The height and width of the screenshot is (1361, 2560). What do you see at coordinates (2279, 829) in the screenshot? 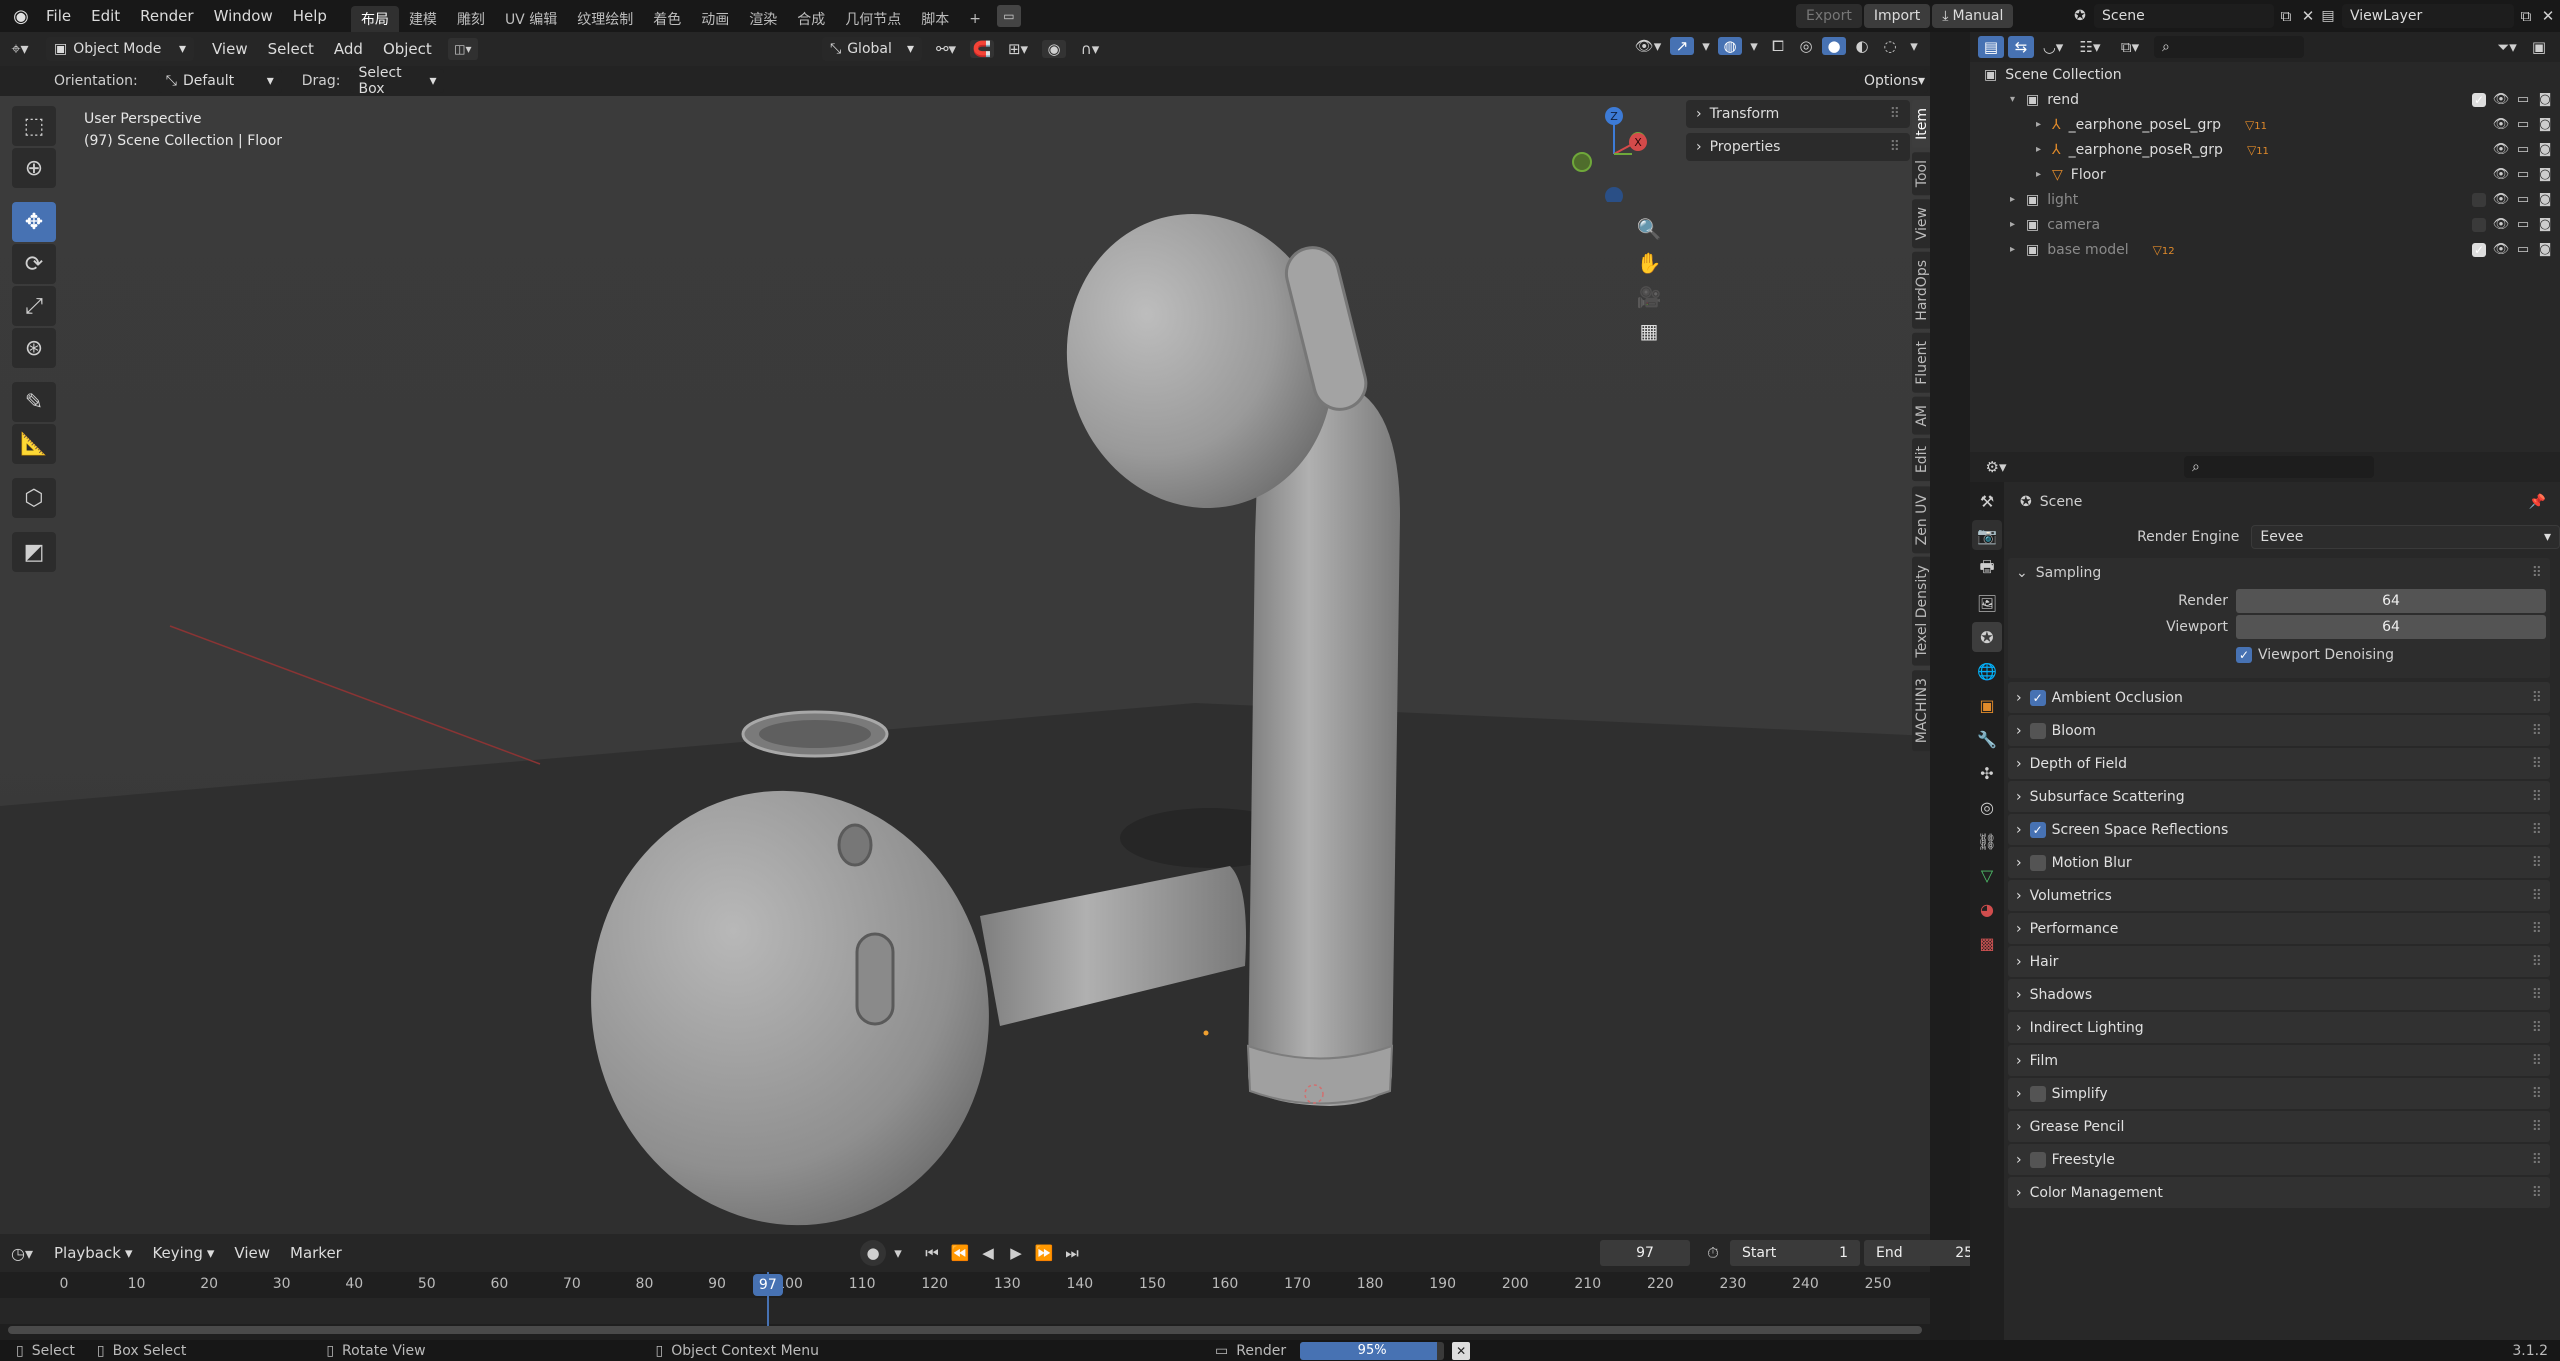
I see `render-panel-screen-space-reflections: › Screen Space Reflections ⠿` at bounding box center [2279, 829].